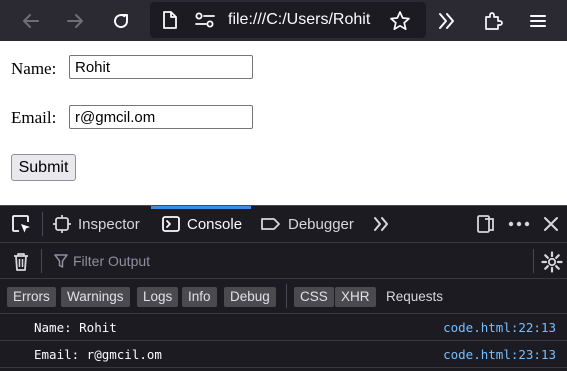 This screenshot has height=371, width=567. I want to click on tab-inspector-label: Inspector, so click(109, 224).